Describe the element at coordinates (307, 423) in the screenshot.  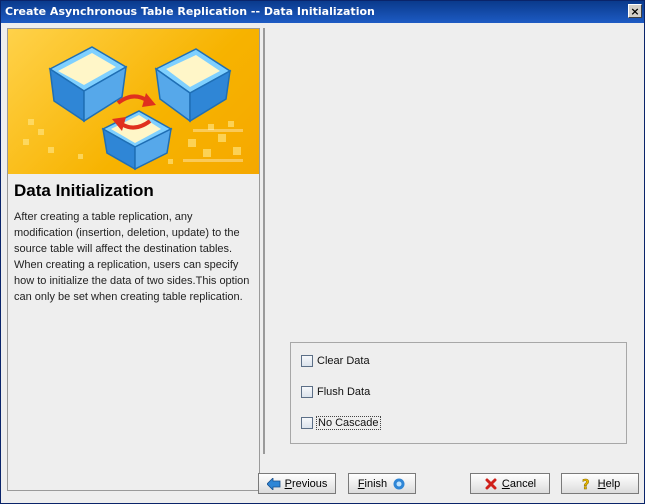
I see `no-cascade-checkbox` at that location.